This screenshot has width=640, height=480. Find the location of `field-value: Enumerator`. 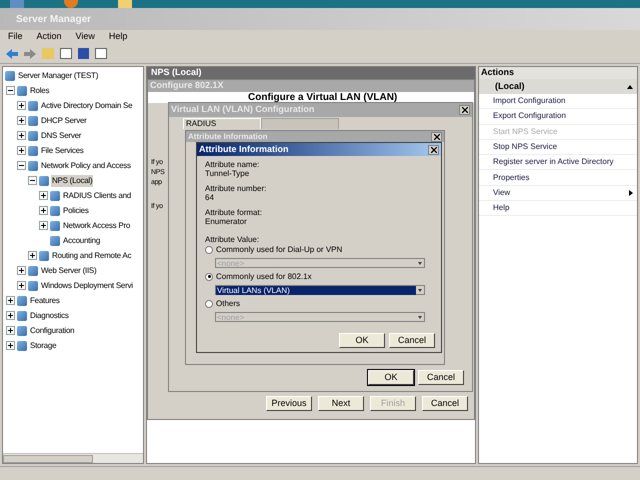

field-value: Enumerator is located at coordinates (226, 221).